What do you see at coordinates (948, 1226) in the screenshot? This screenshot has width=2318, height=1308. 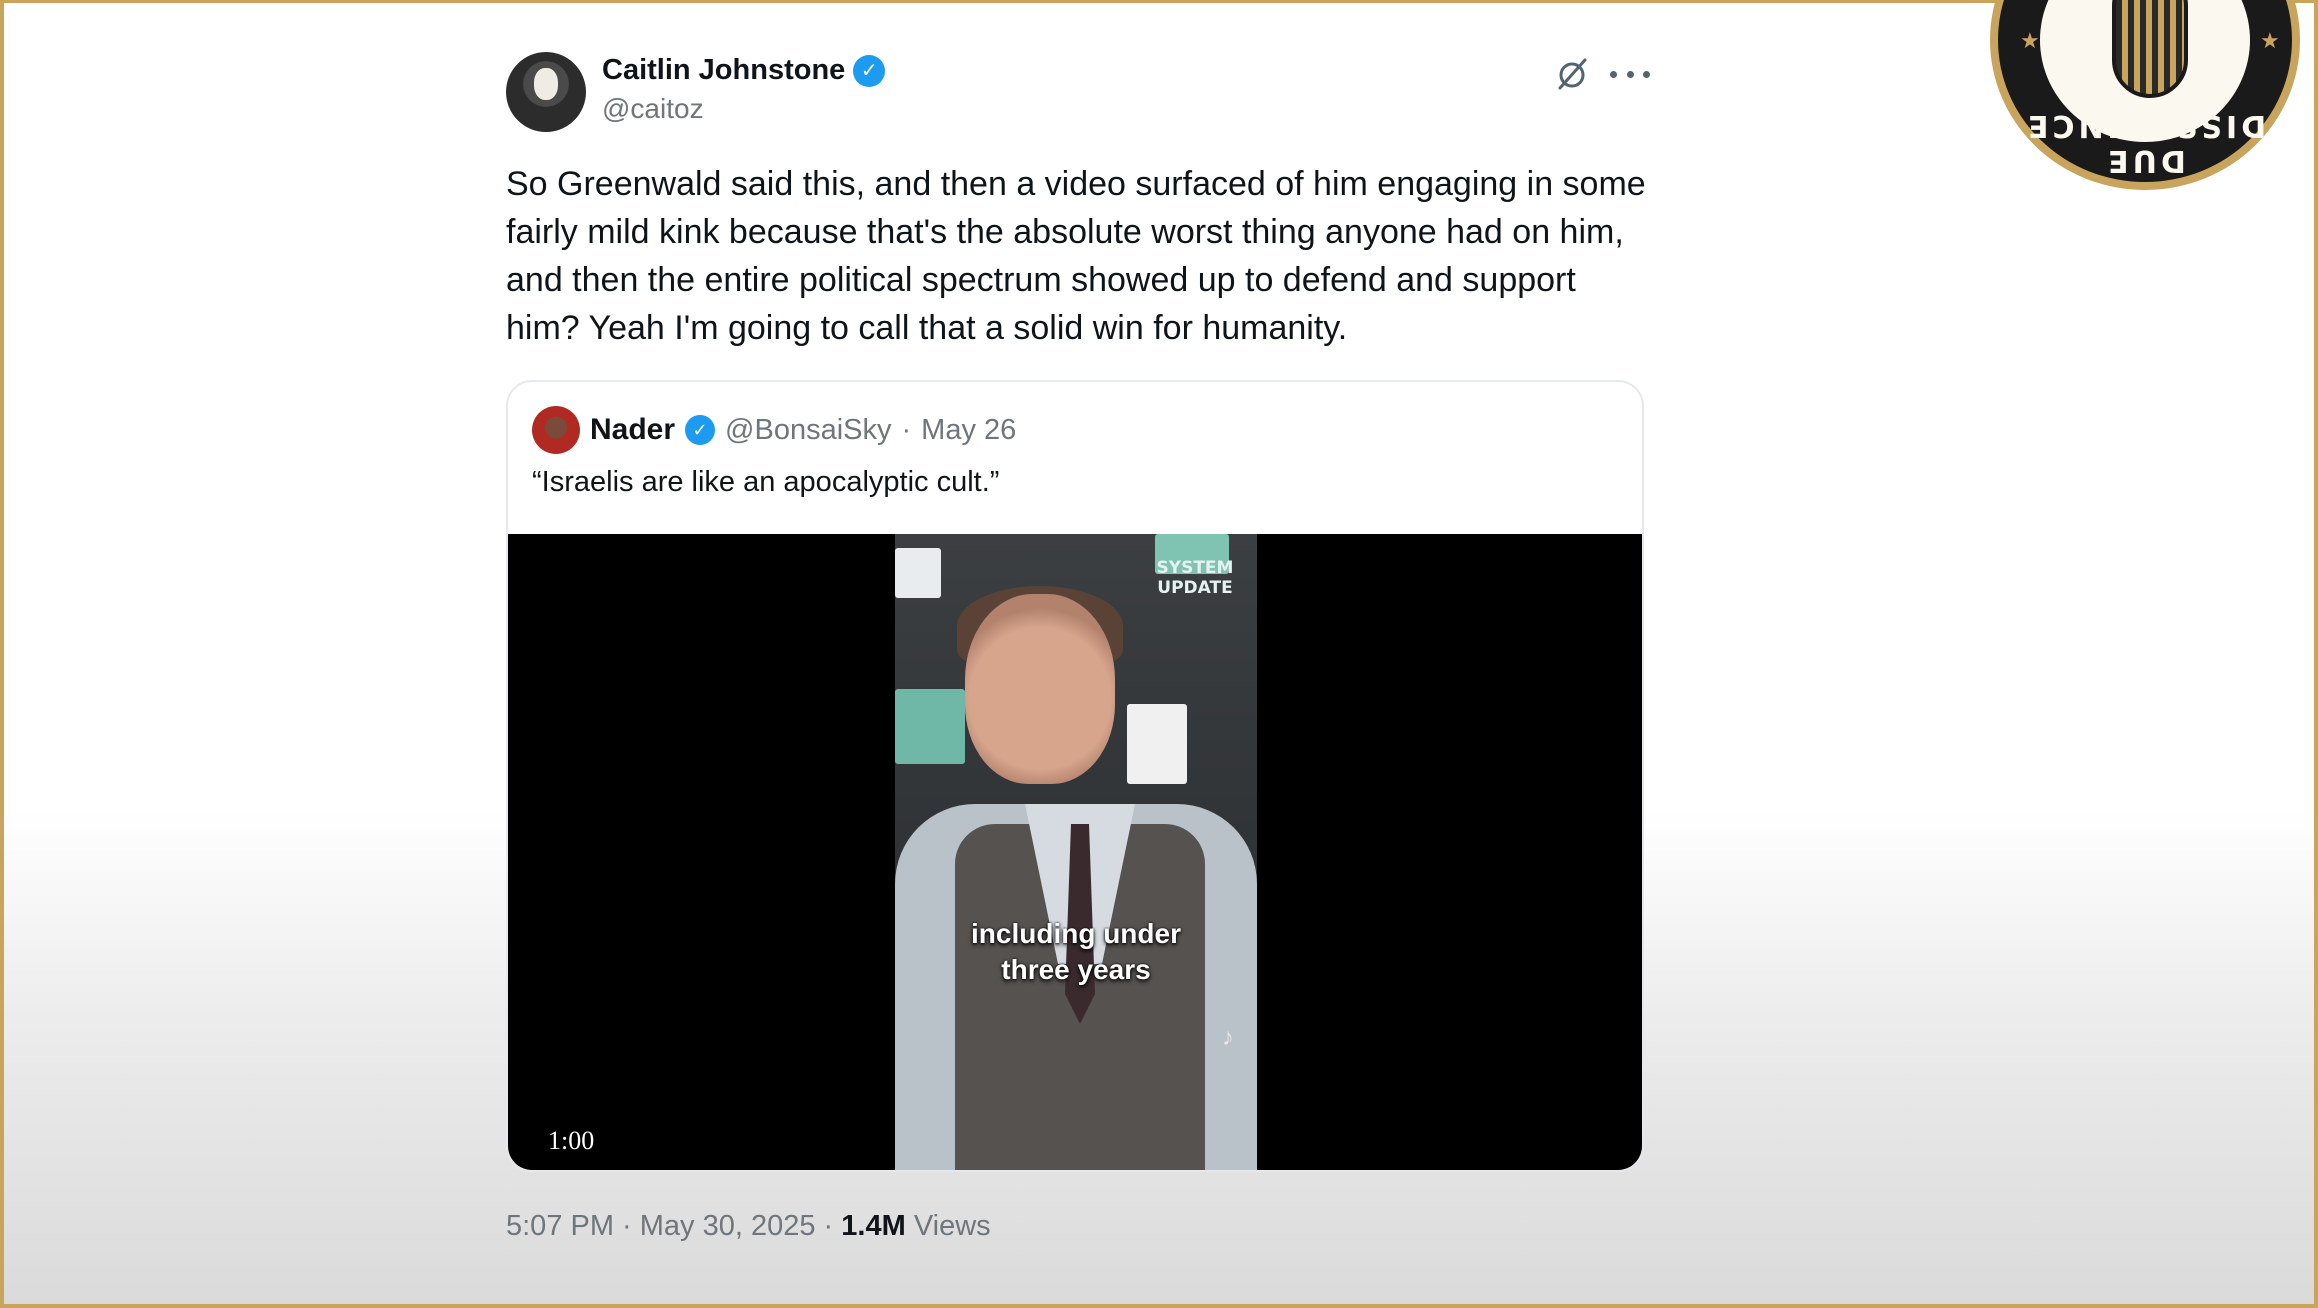 I see `views-label: Views` at bounding box center [948, 1226].